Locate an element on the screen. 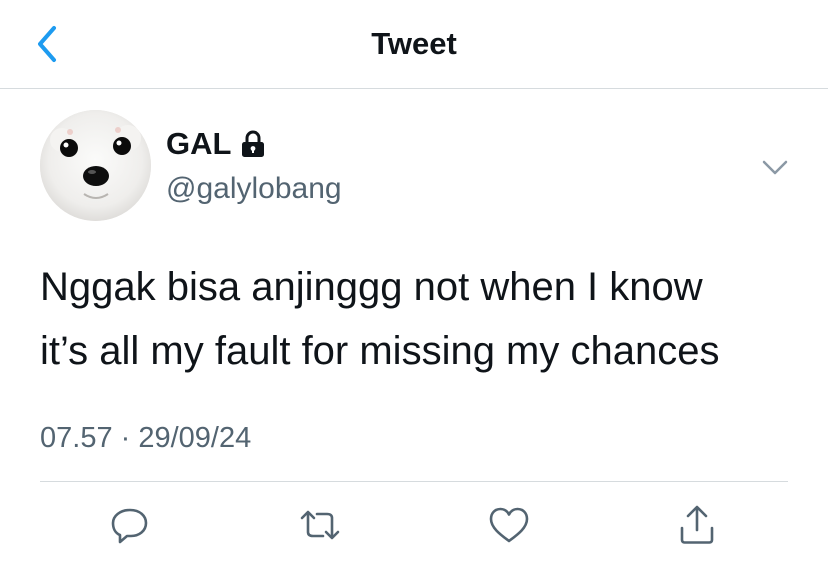 The height and width of the screenshot is (566, 828). retweet-button is located at coordinates (320, 525).